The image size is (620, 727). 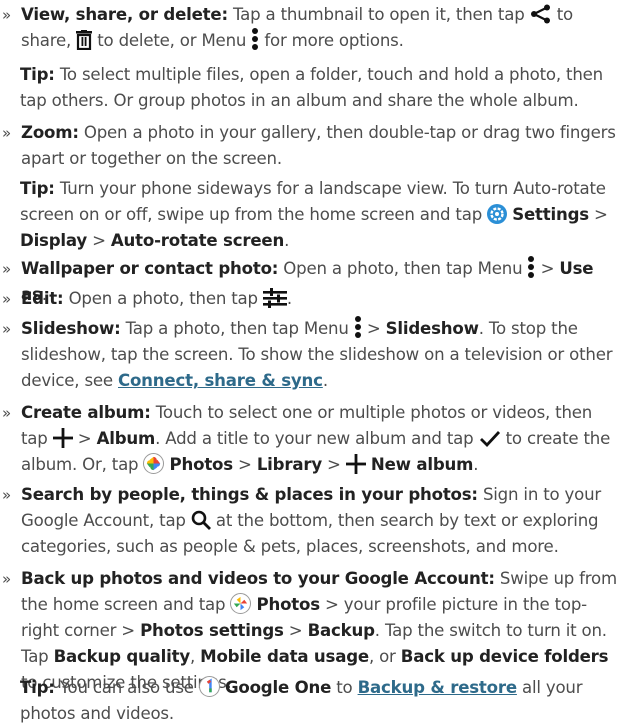 What do you see at coordinates (438, 687) in the screenshot?
I see `backup-restore-link: Backup & restore` at bounding box center [438, 687].